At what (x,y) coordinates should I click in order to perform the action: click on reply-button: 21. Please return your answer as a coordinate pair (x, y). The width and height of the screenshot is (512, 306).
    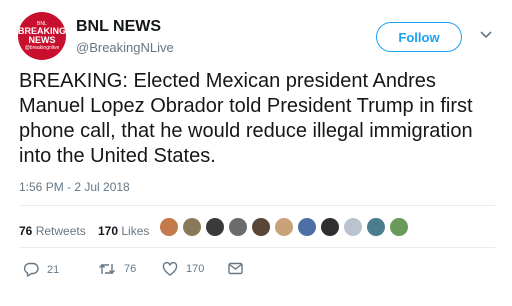
    Looking at the image, I should click on (41, 269).